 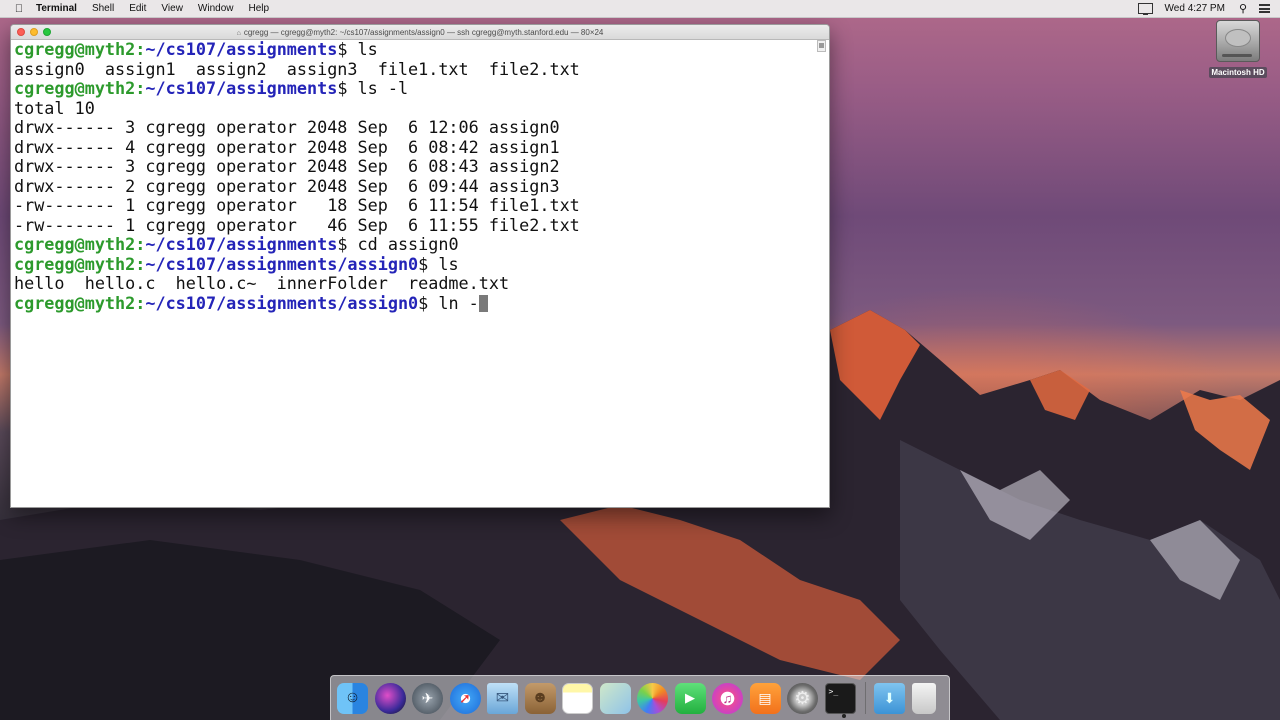 What do you see at coordinates (137, 8) in the screenshot?
I see `menu-edit: Edit` at bounding box center [137, 8].